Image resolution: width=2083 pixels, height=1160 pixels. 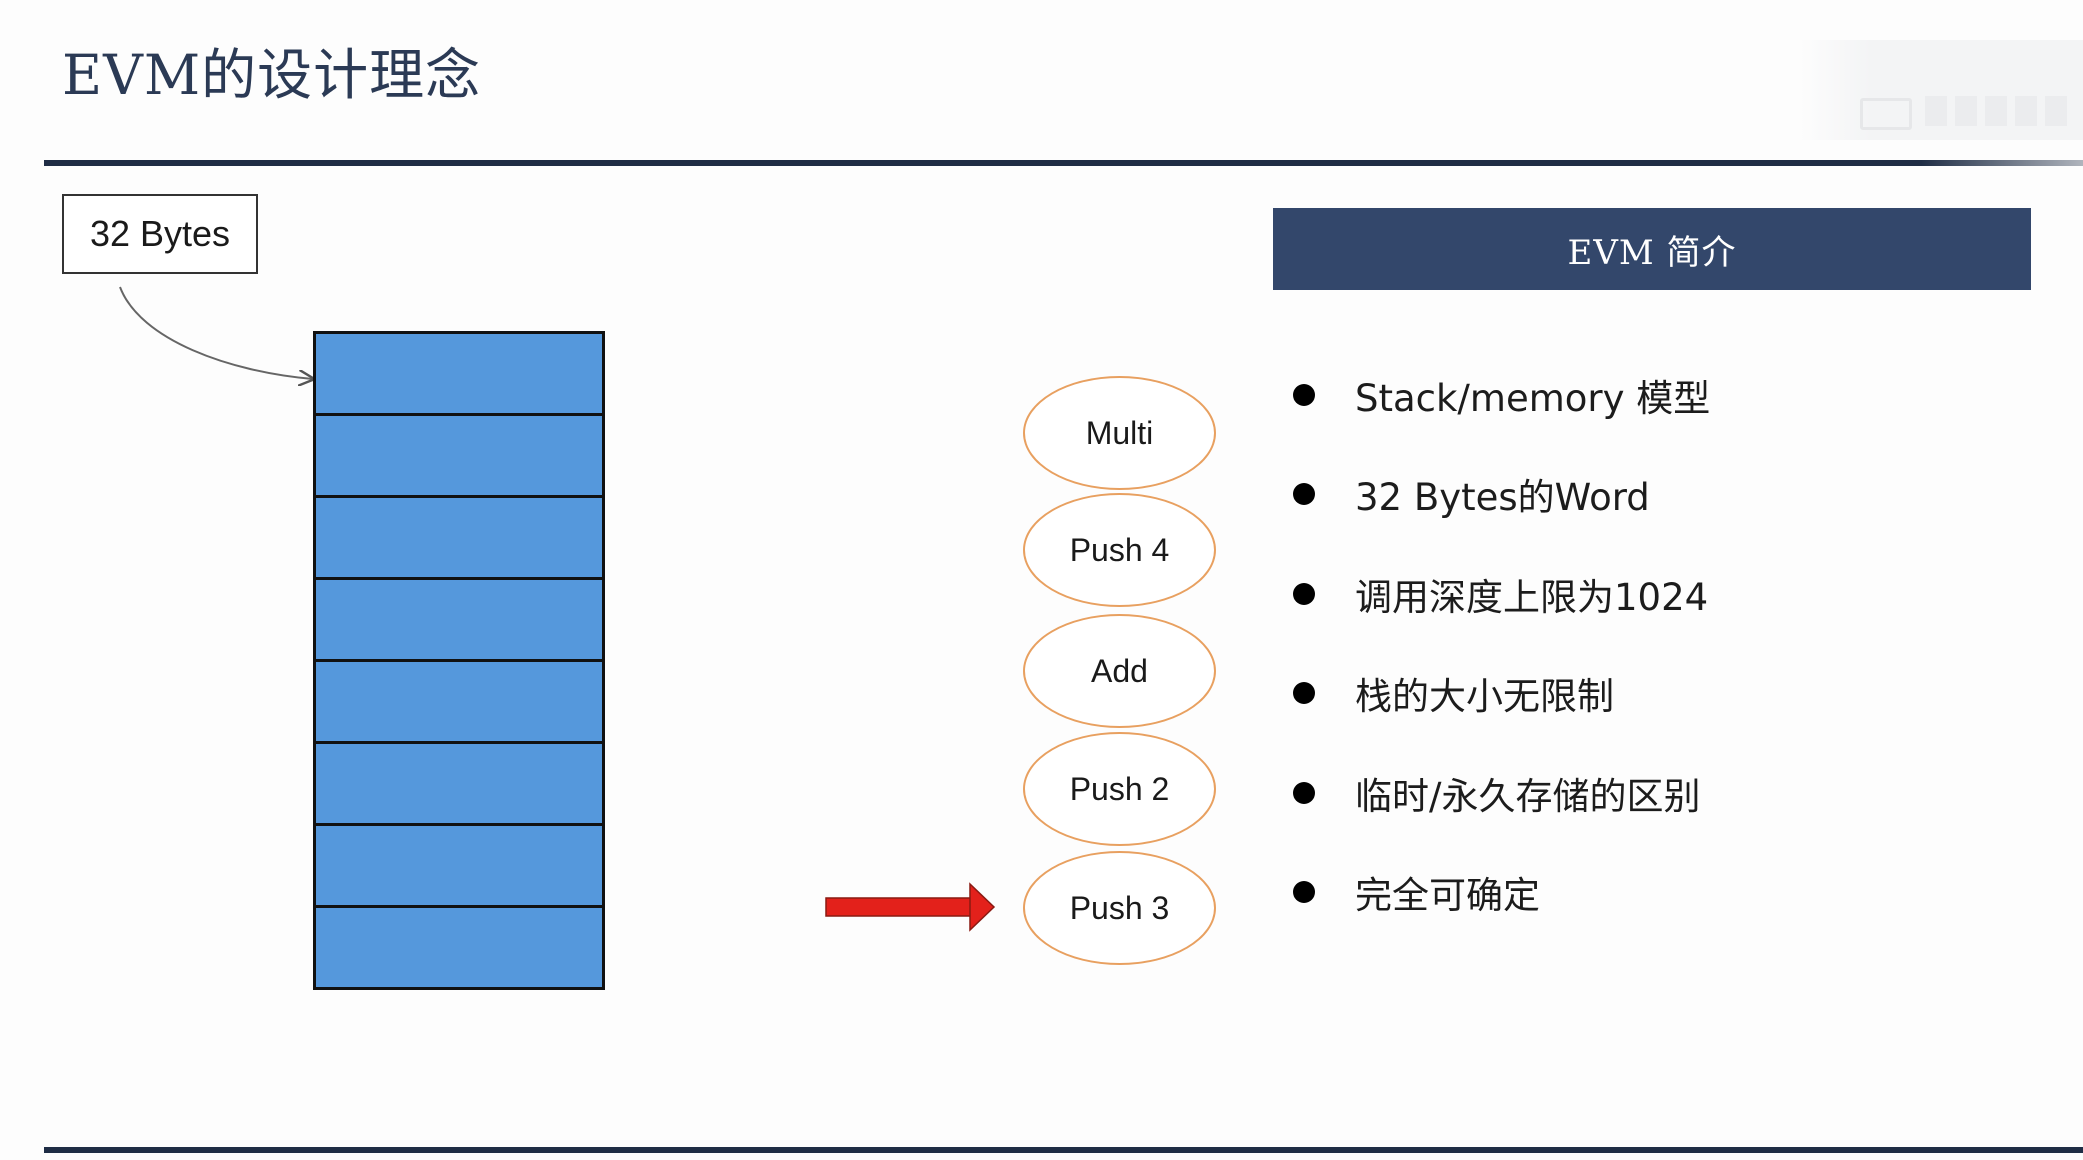 I want to click on list-item-text: Stack/memory 模型, so click(x=1533, y=398).